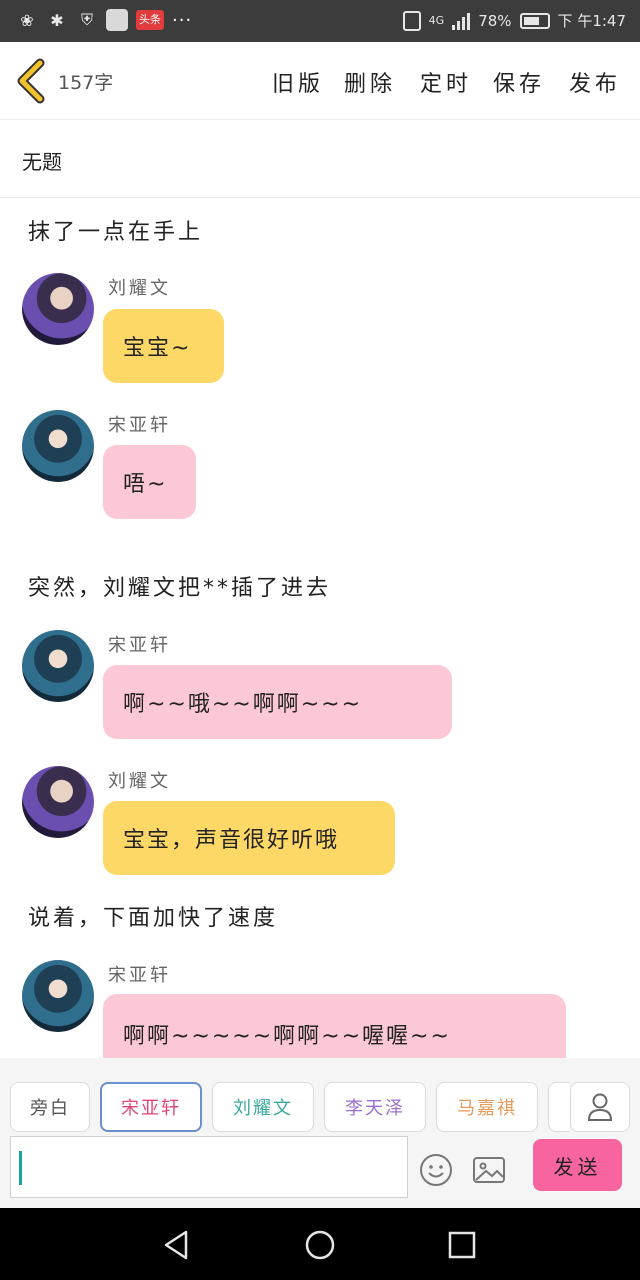  What do you see at coordinates (519, 82) in the screenshot?
I see `save-button: 保存` at bounding box center [519, 82].